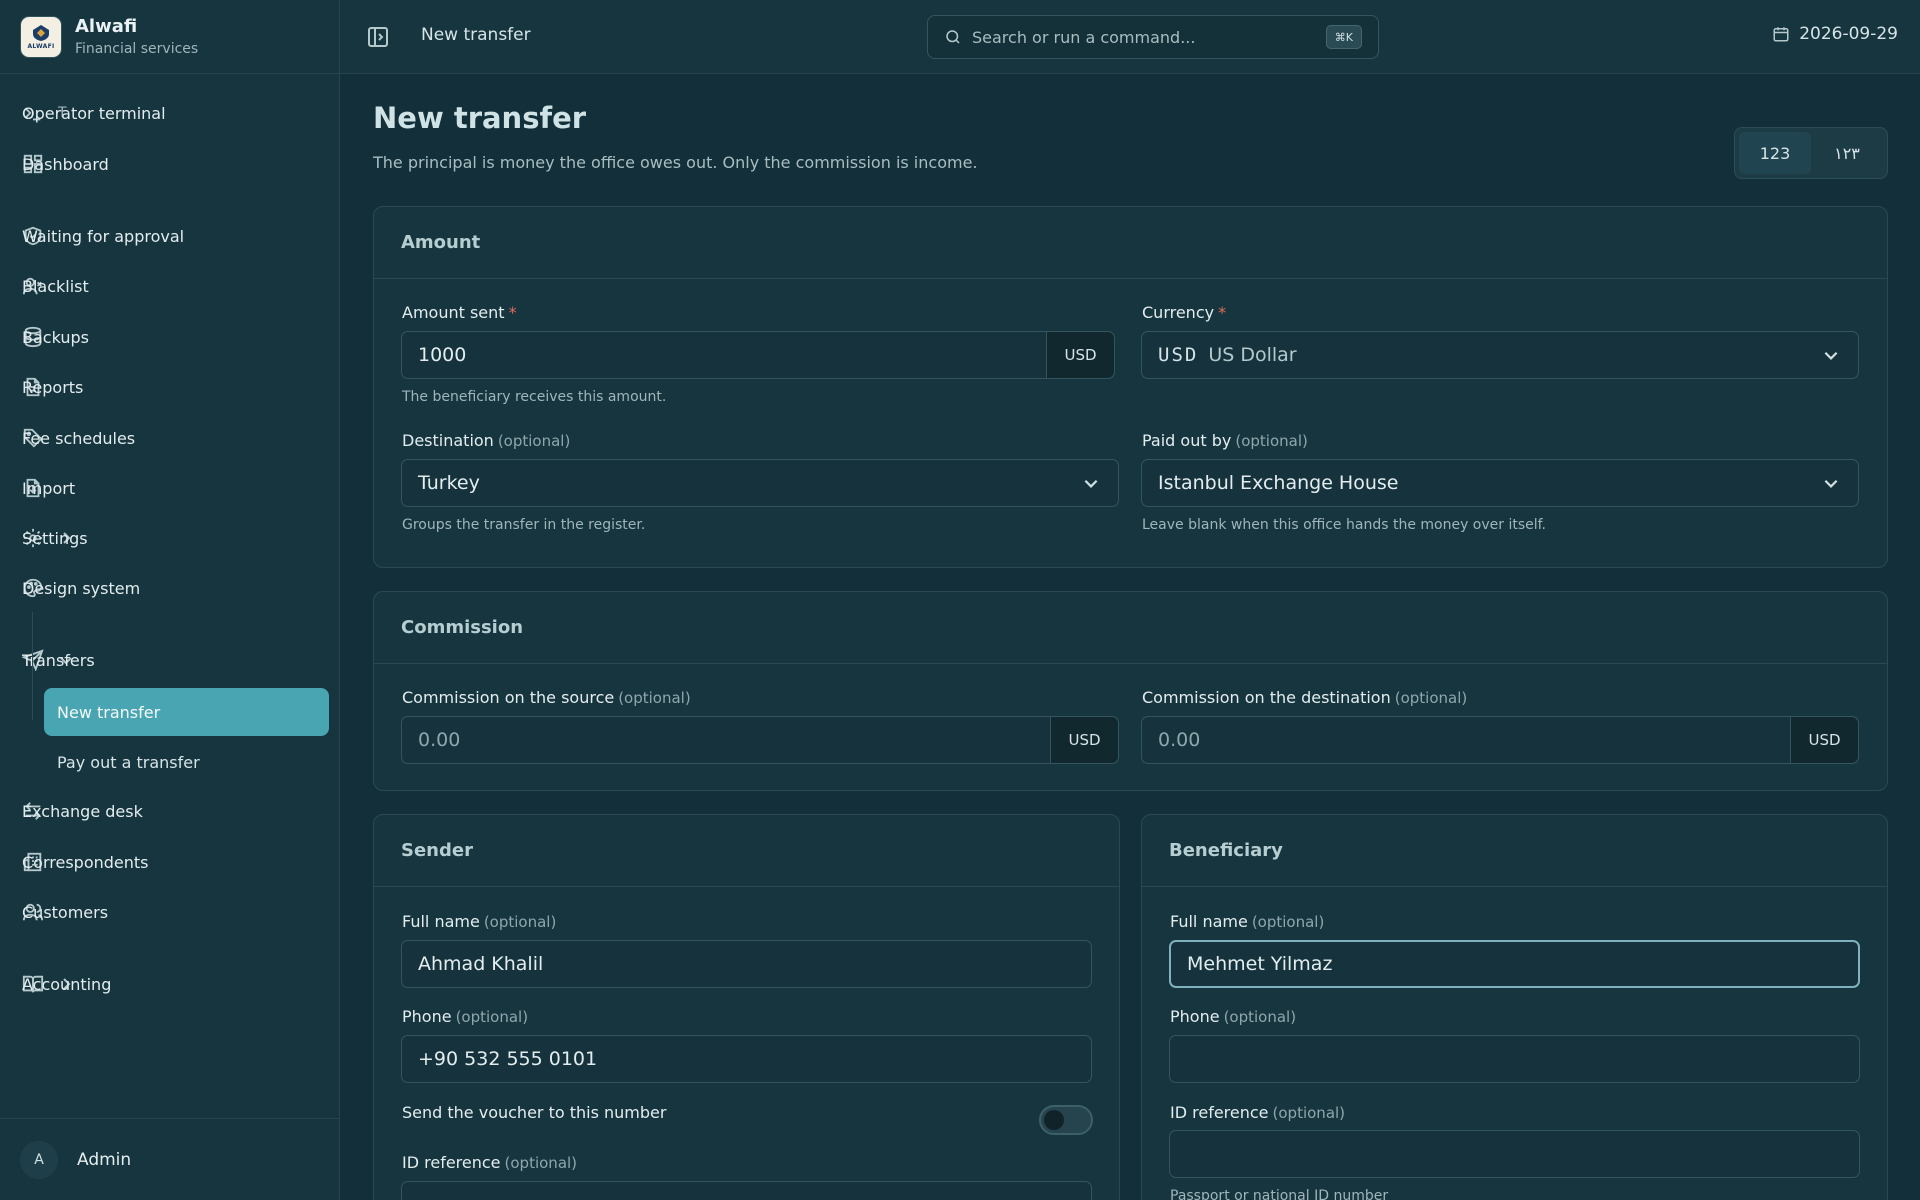 The image size is (1920, 1200). What do you see at coordinates (170, 1159) in the screenshot?
I see `user-menu: A Admin` at bounding box center [170, 1159].